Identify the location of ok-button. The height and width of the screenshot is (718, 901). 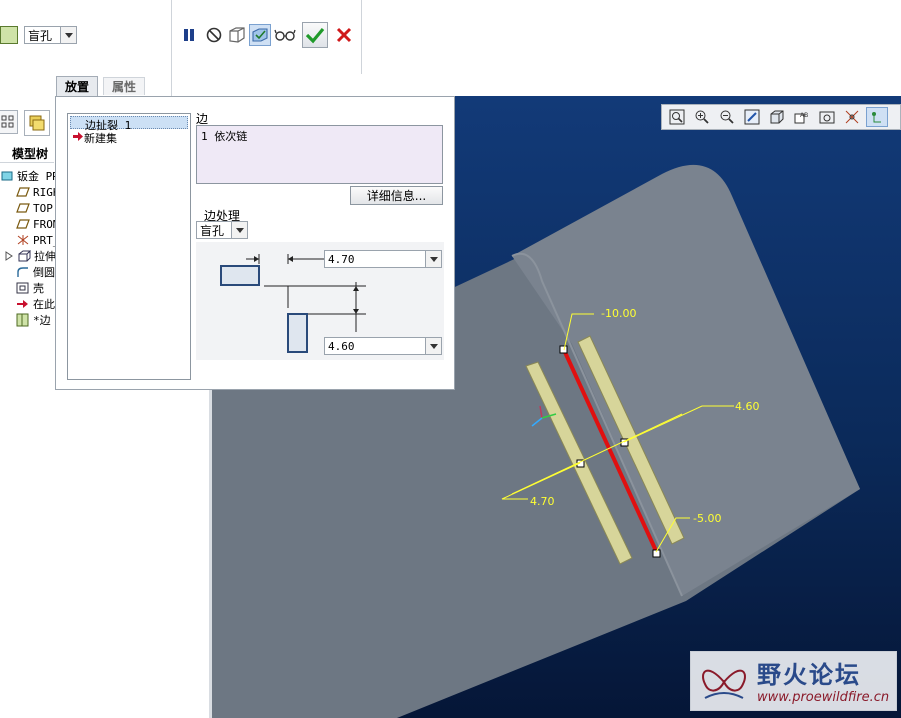
(315, 35).